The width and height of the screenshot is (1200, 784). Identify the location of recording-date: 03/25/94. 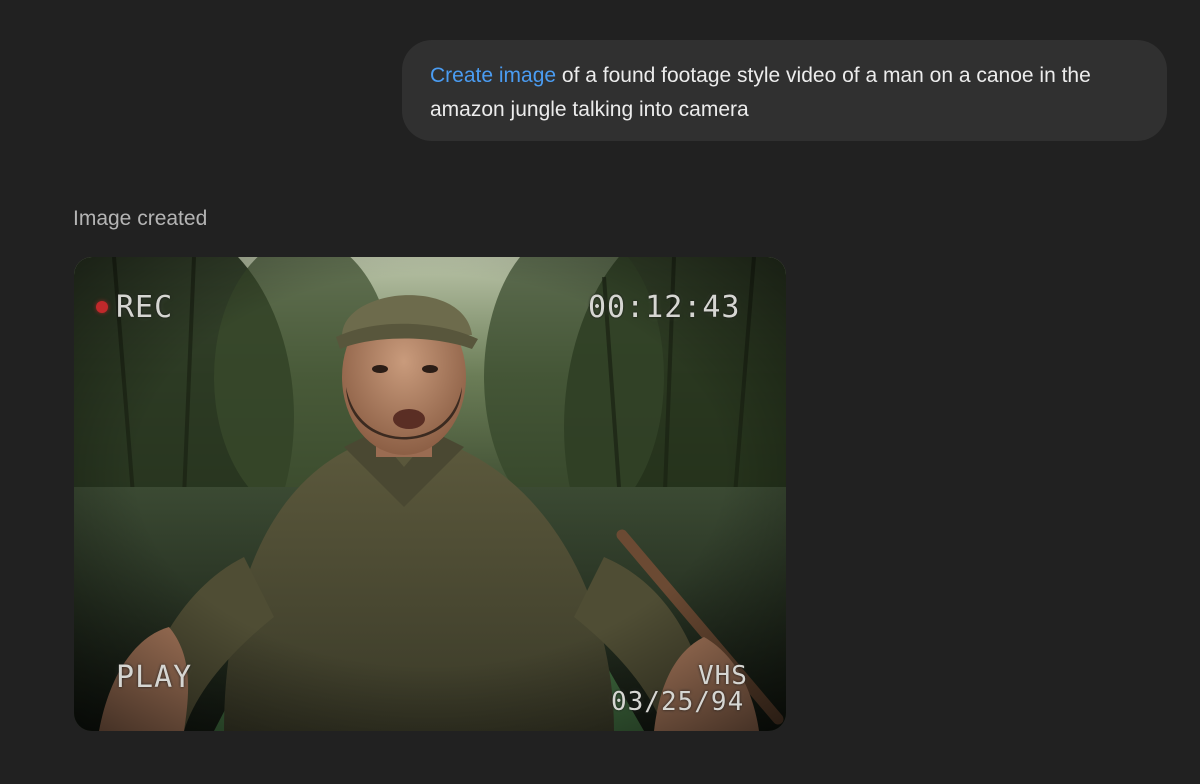
(678, 702).